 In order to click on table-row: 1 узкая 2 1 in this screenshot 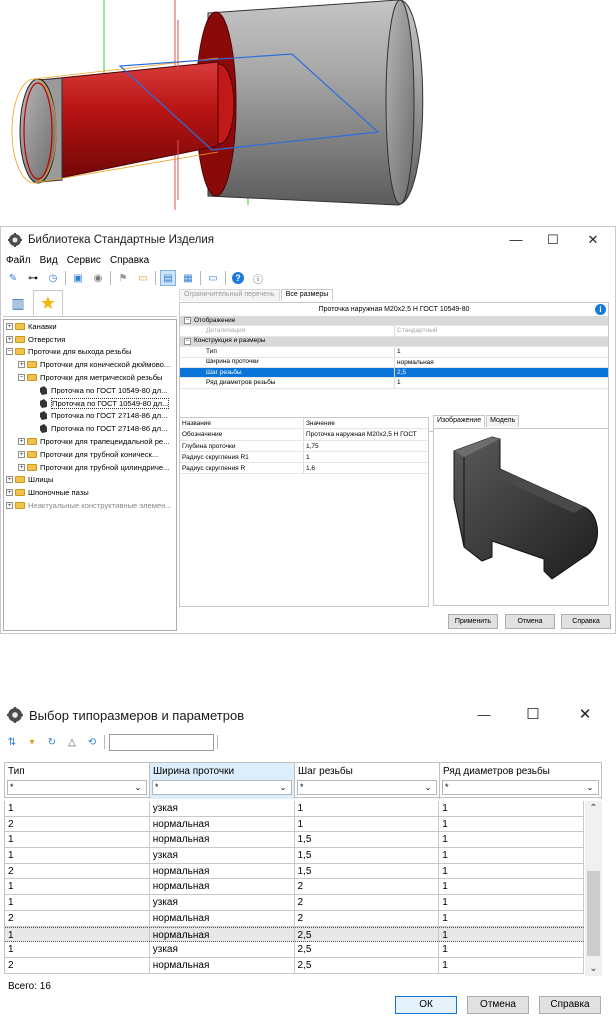, I will do `click(294, 903)`.